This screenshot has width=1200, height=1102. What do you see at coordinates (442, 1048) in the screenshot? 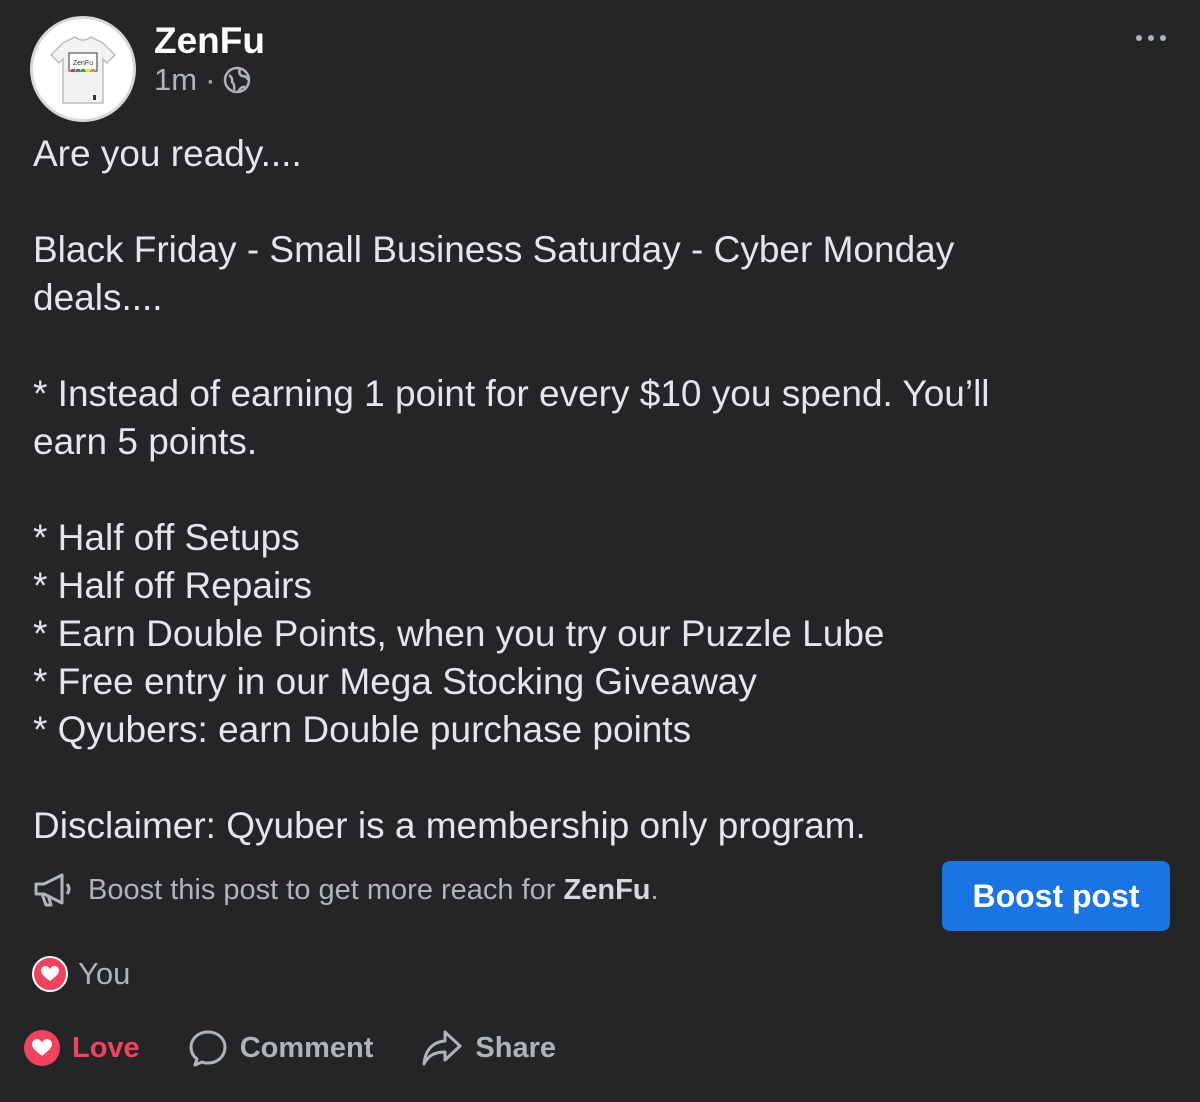
I see `share-icon` at bounding box center [442, 1048].